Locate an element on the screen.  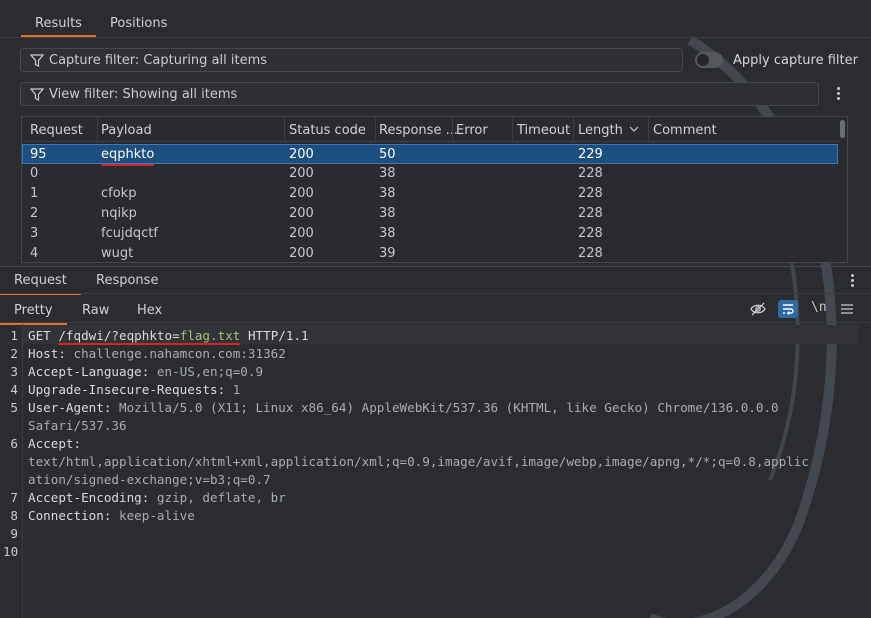
line-number: 9 is located at coordinates (14, 533).